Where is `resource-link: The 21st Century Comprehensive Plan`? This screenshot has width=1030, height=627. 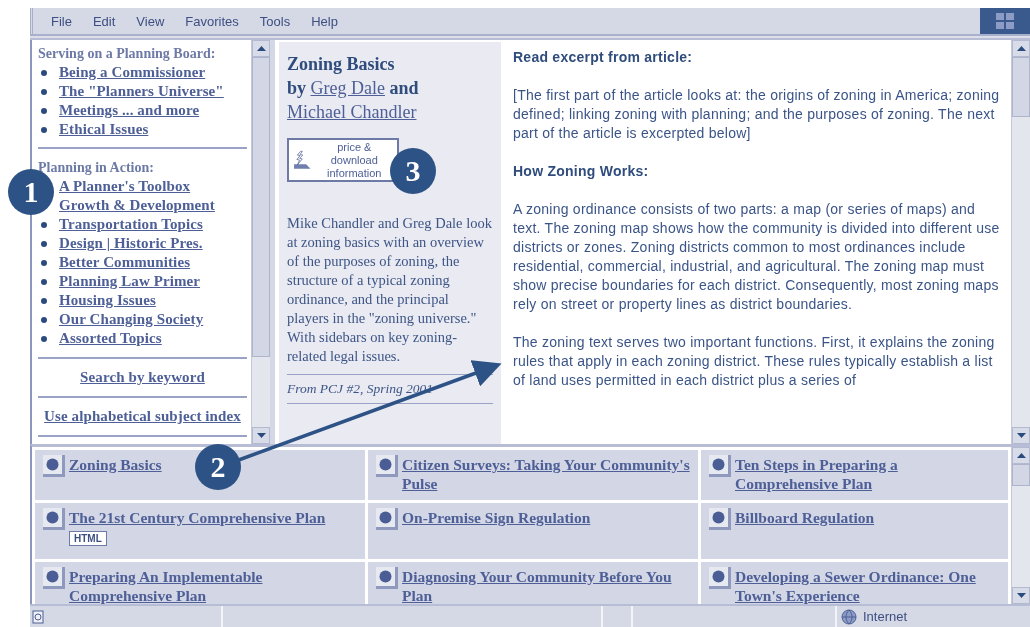 resource-link: The 21st Century Comprehensive Plan is located at coordinates (197, 517).